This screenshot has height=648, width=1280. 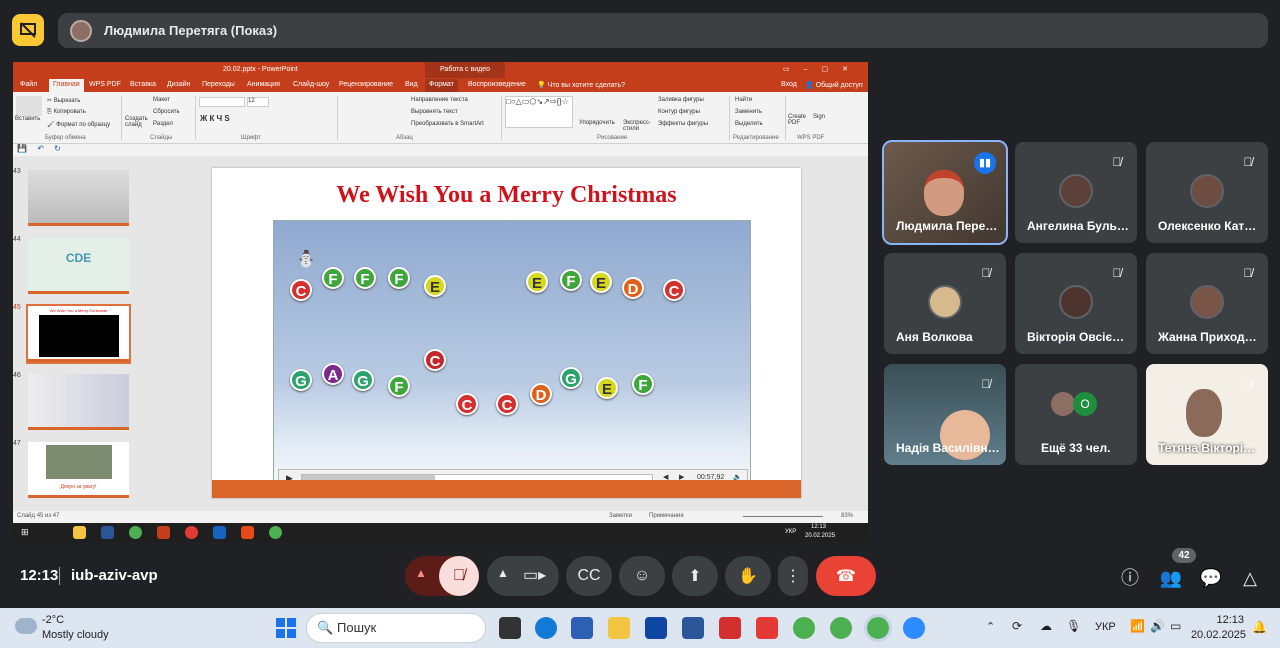 What do you see at coordinates (656, 628) in the screenshot?
I see `defender-icon` at bounding box center [656, 628].